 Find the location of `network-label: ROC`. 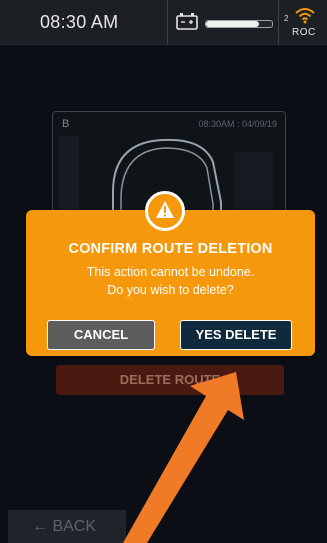

network-label: ROC is located at coordinates (304, 32).